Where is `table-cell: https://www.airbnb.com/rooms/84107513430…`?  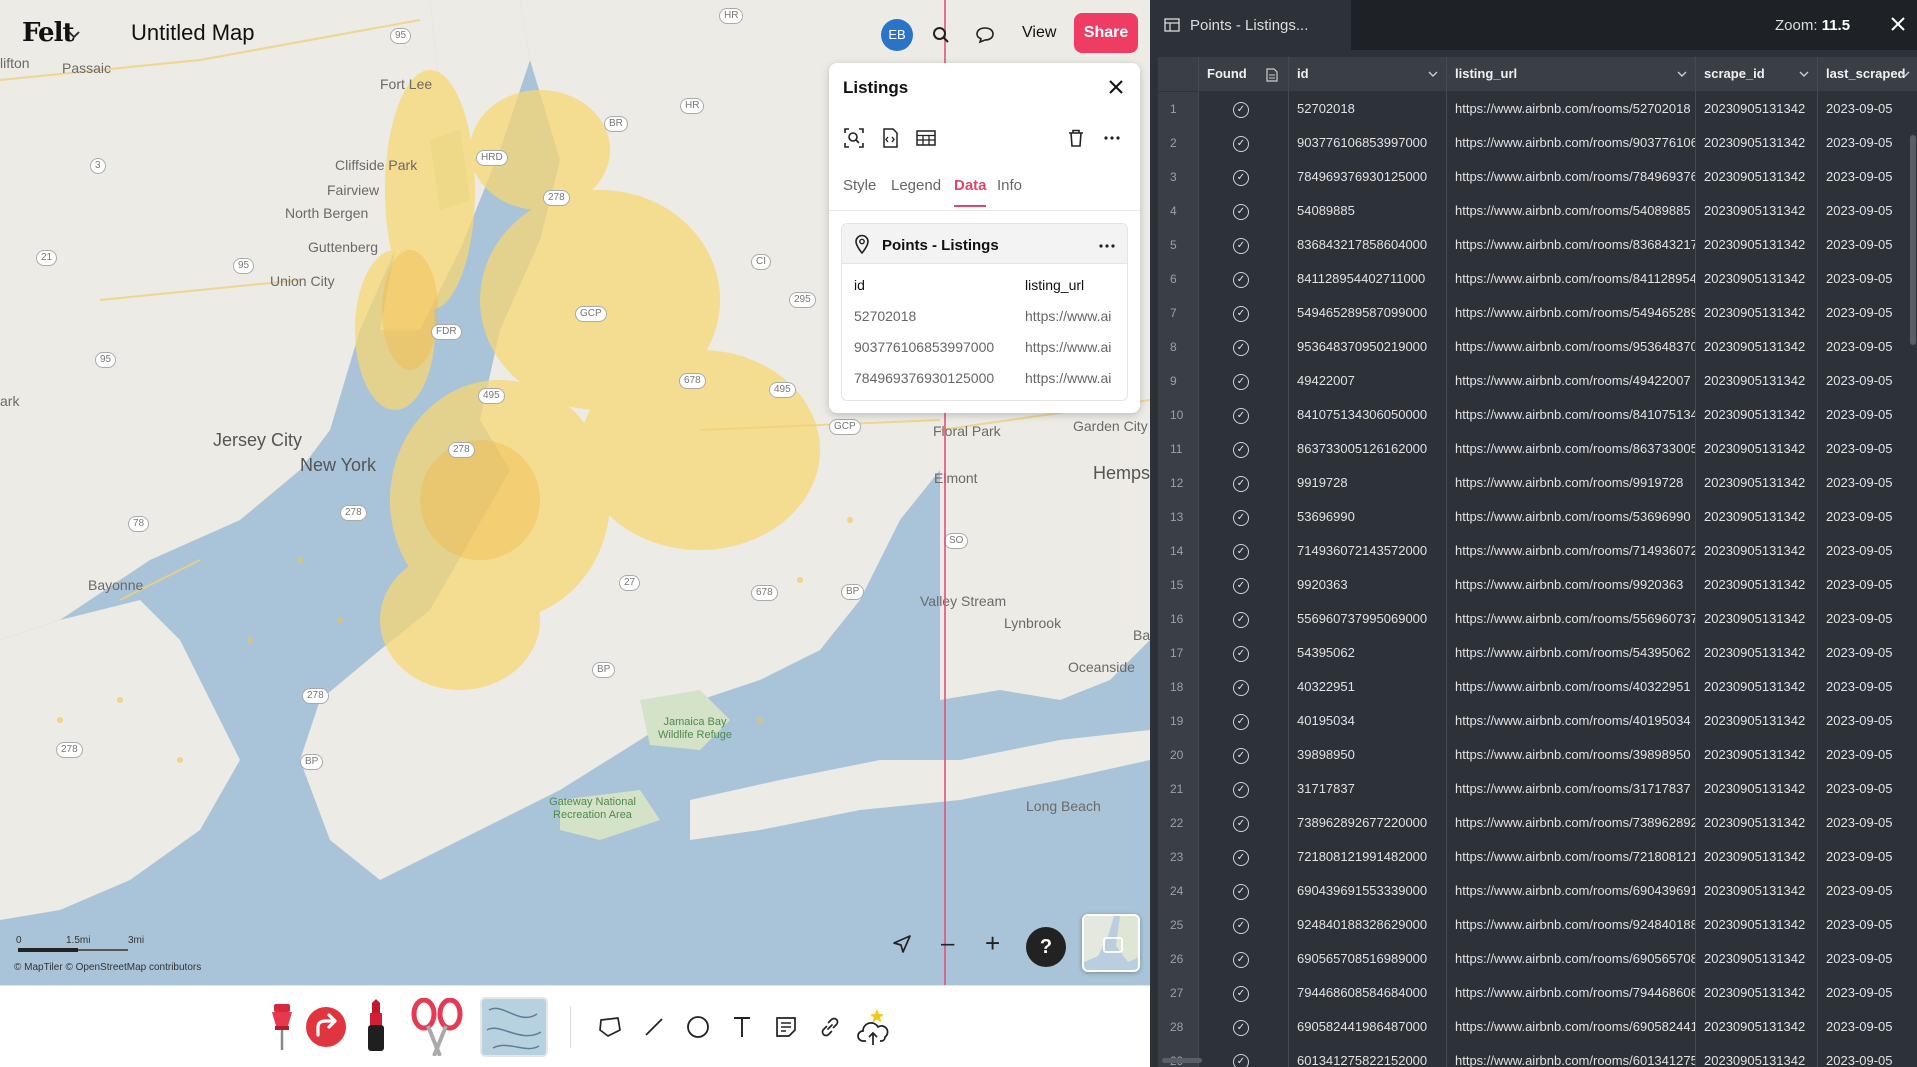 table-cell: https://www.airbnb.com/rooms/84107513430… is located at coordinates (1570, 415).